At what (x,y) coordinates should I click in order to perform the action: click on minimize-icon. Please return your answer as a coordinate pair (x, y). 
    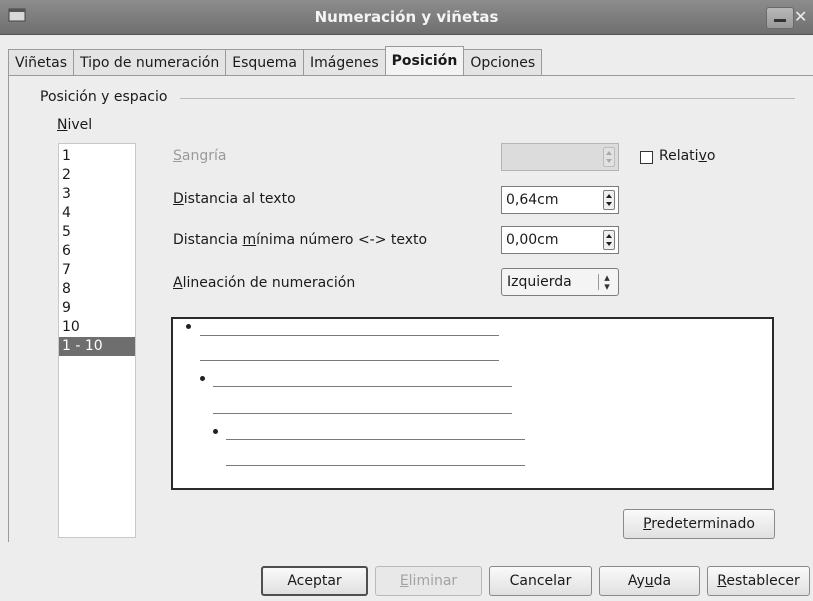
    Looking at the image, I should click on (780, 20).